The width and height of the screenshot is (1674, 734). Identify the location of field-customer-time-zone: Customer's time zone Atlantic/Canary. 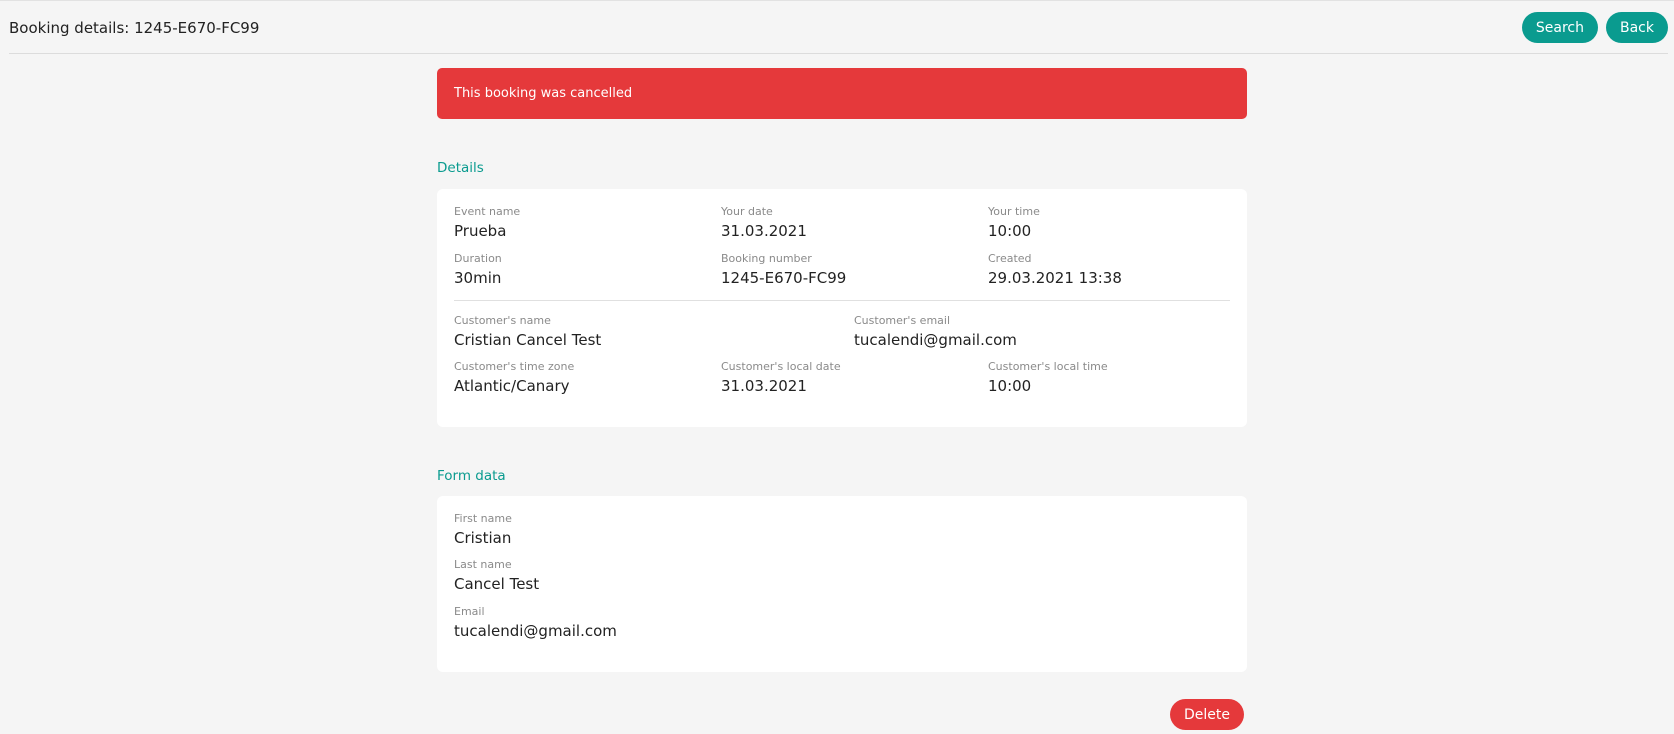
(514, 378).